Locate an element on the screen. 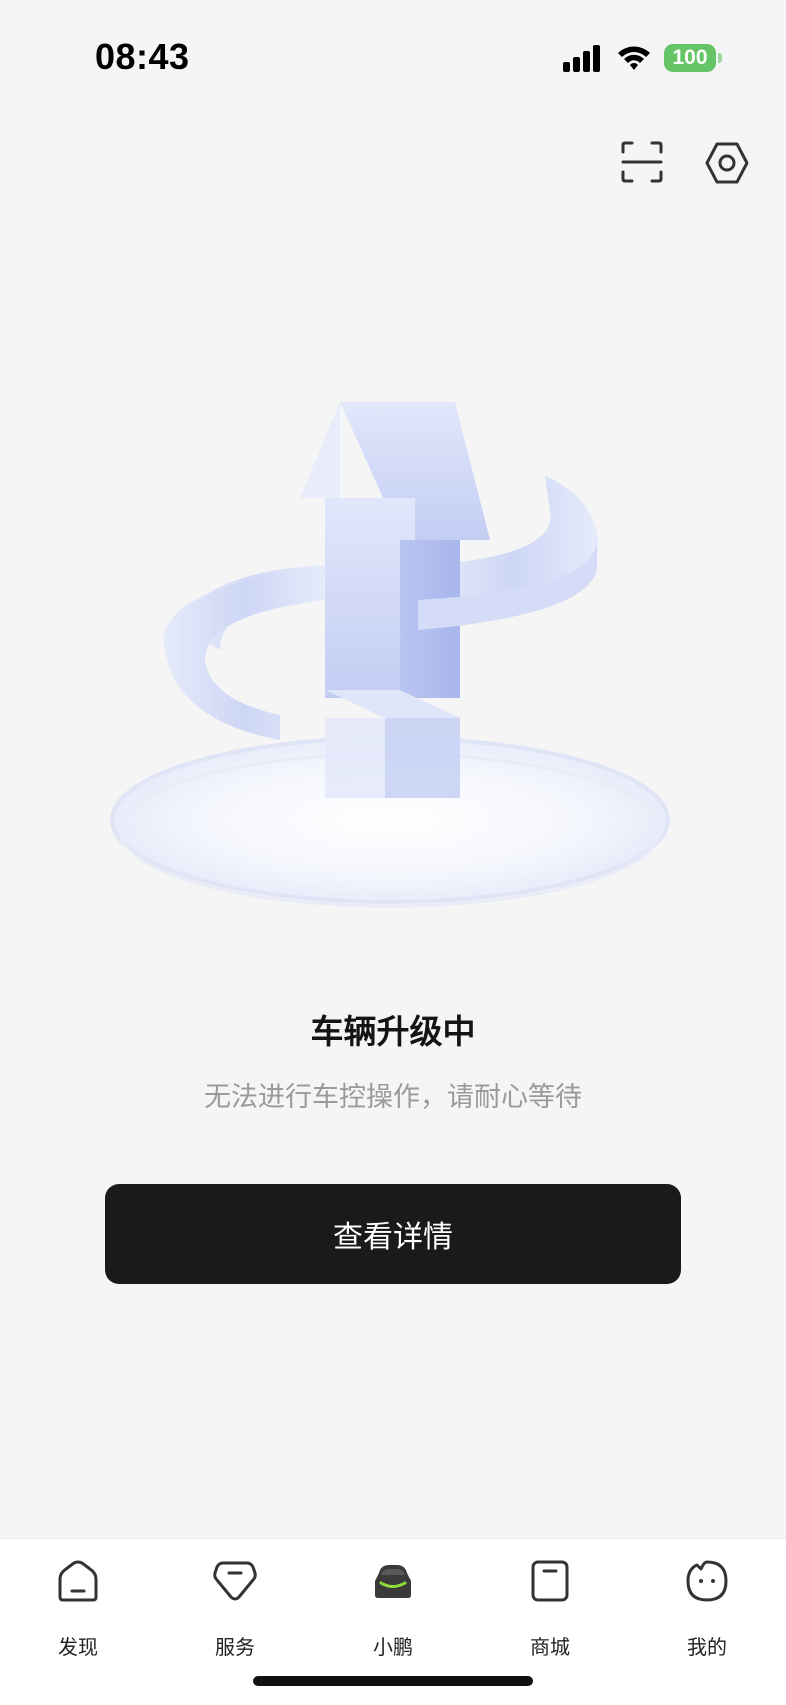 The width and height of the screenshot is (786, 1705). tab-discover: 发现 is located at coordinates (78, 1614).